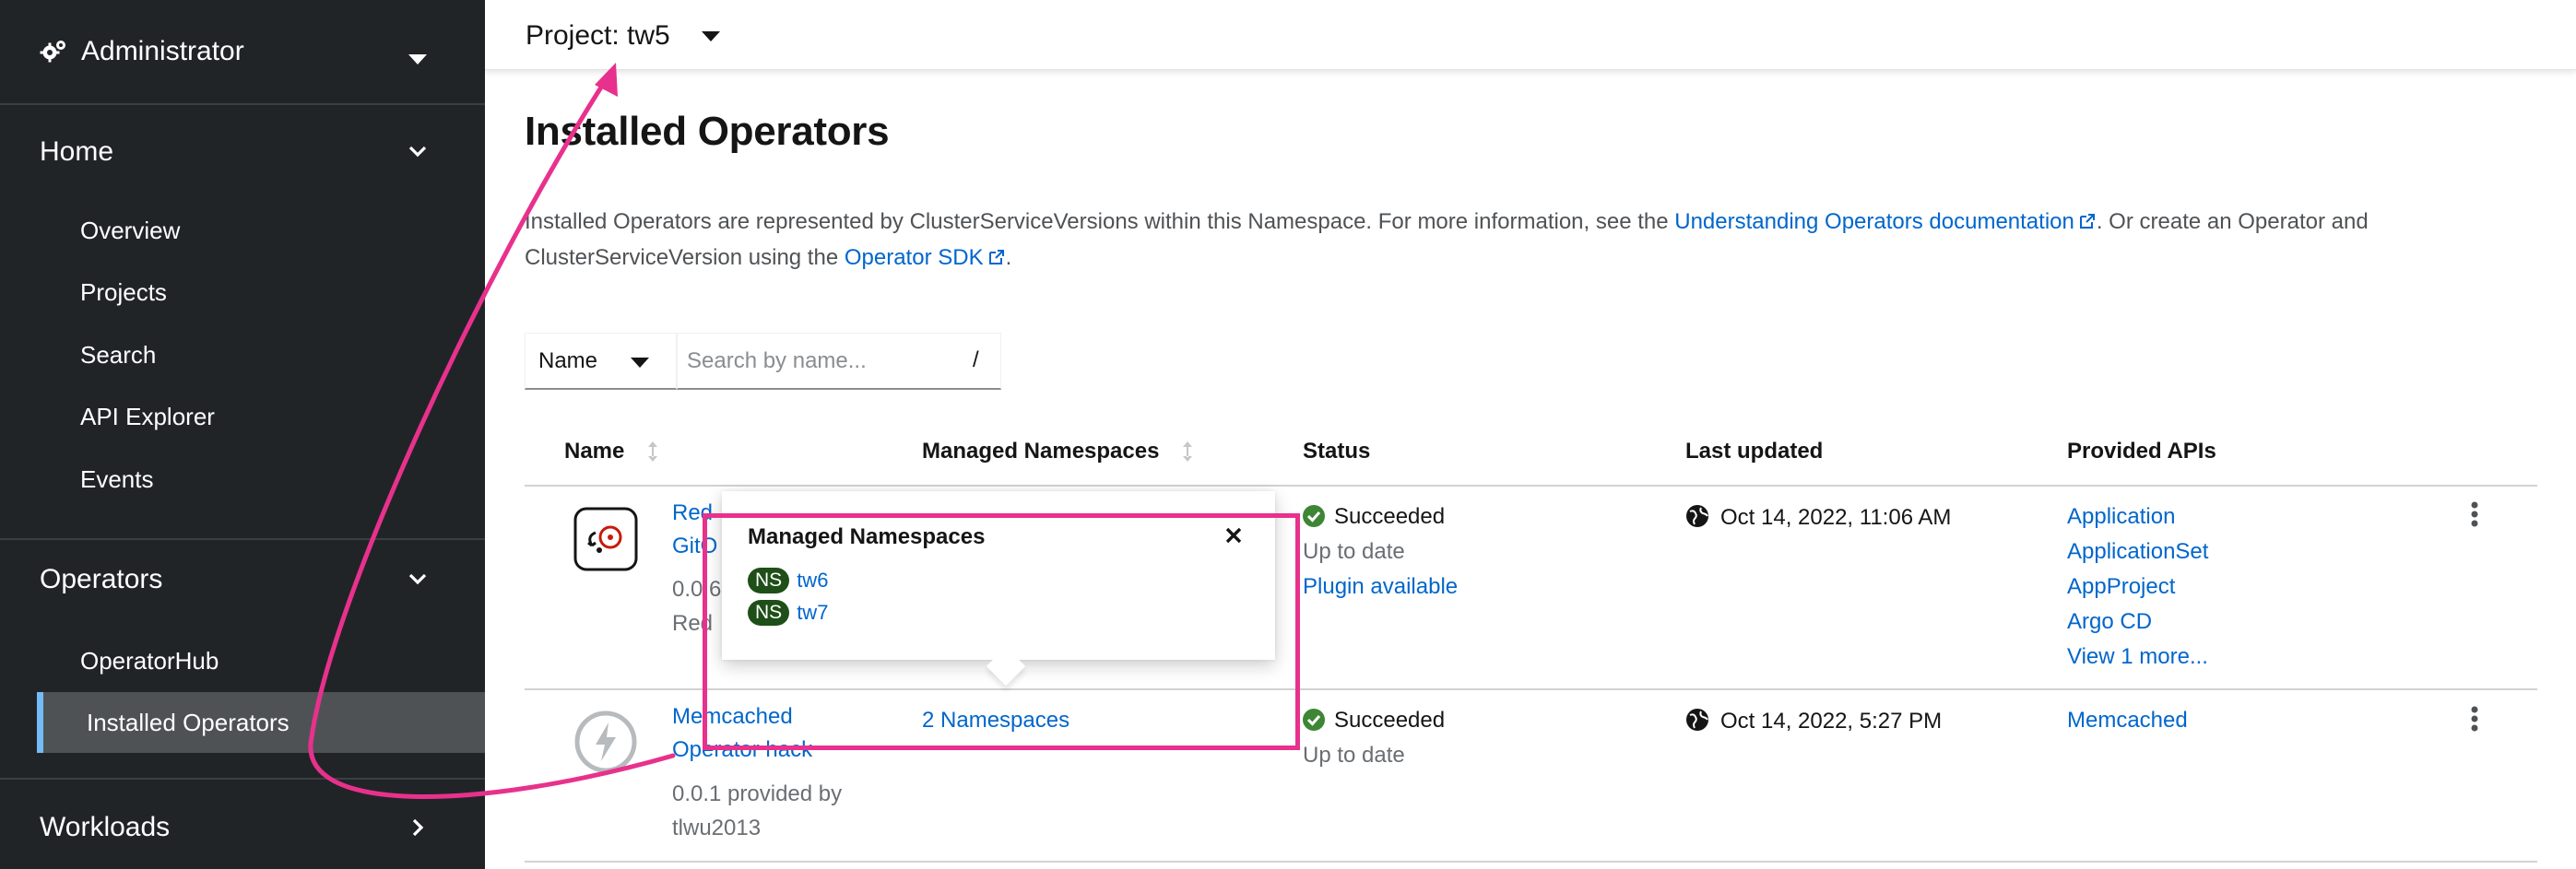 The width and height of the screenshot is (2576, 869). What do you see at coordinates (2109, 622) in the screenshot?
I see `provided-api-link: Argo CD` at bounding box center [2109, 622].